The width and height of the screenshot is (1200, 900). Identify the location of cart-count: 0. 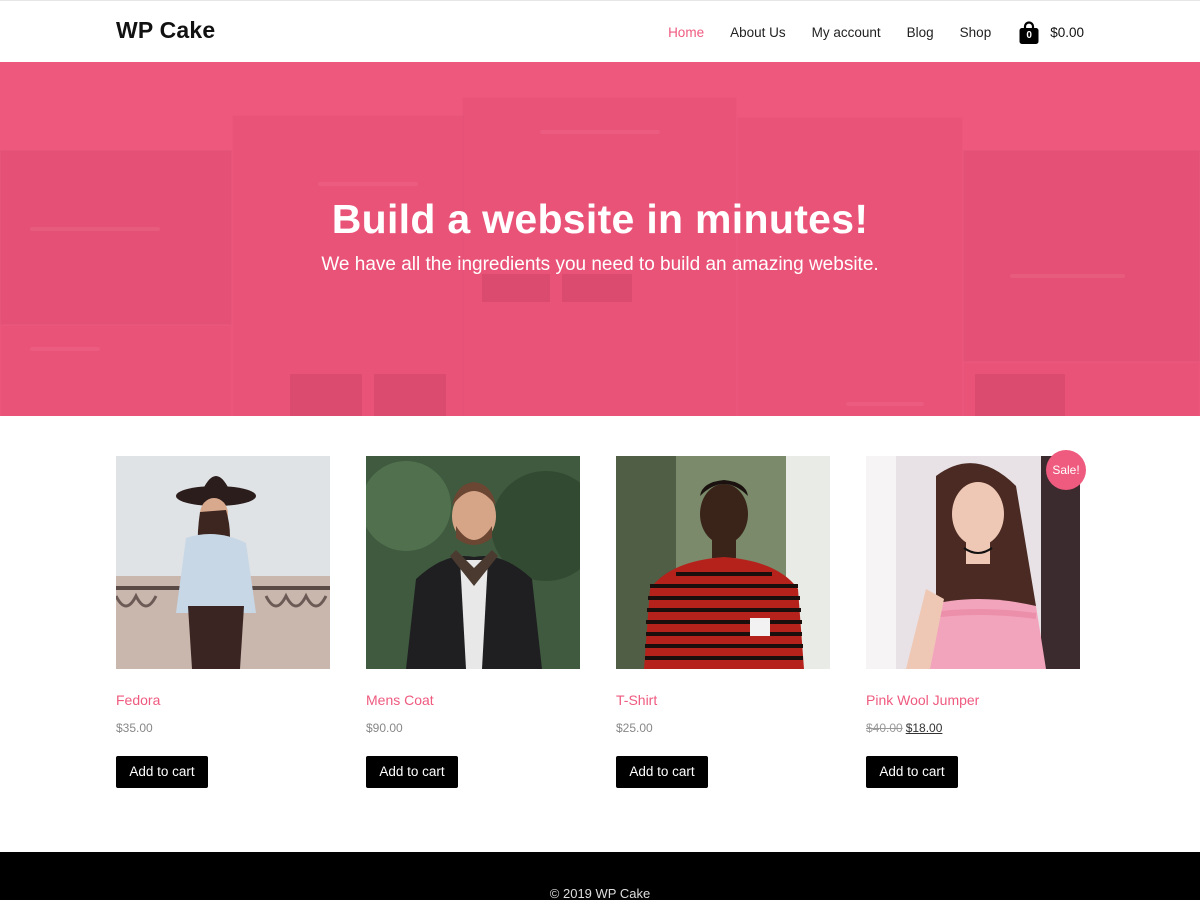
(1029, 35).